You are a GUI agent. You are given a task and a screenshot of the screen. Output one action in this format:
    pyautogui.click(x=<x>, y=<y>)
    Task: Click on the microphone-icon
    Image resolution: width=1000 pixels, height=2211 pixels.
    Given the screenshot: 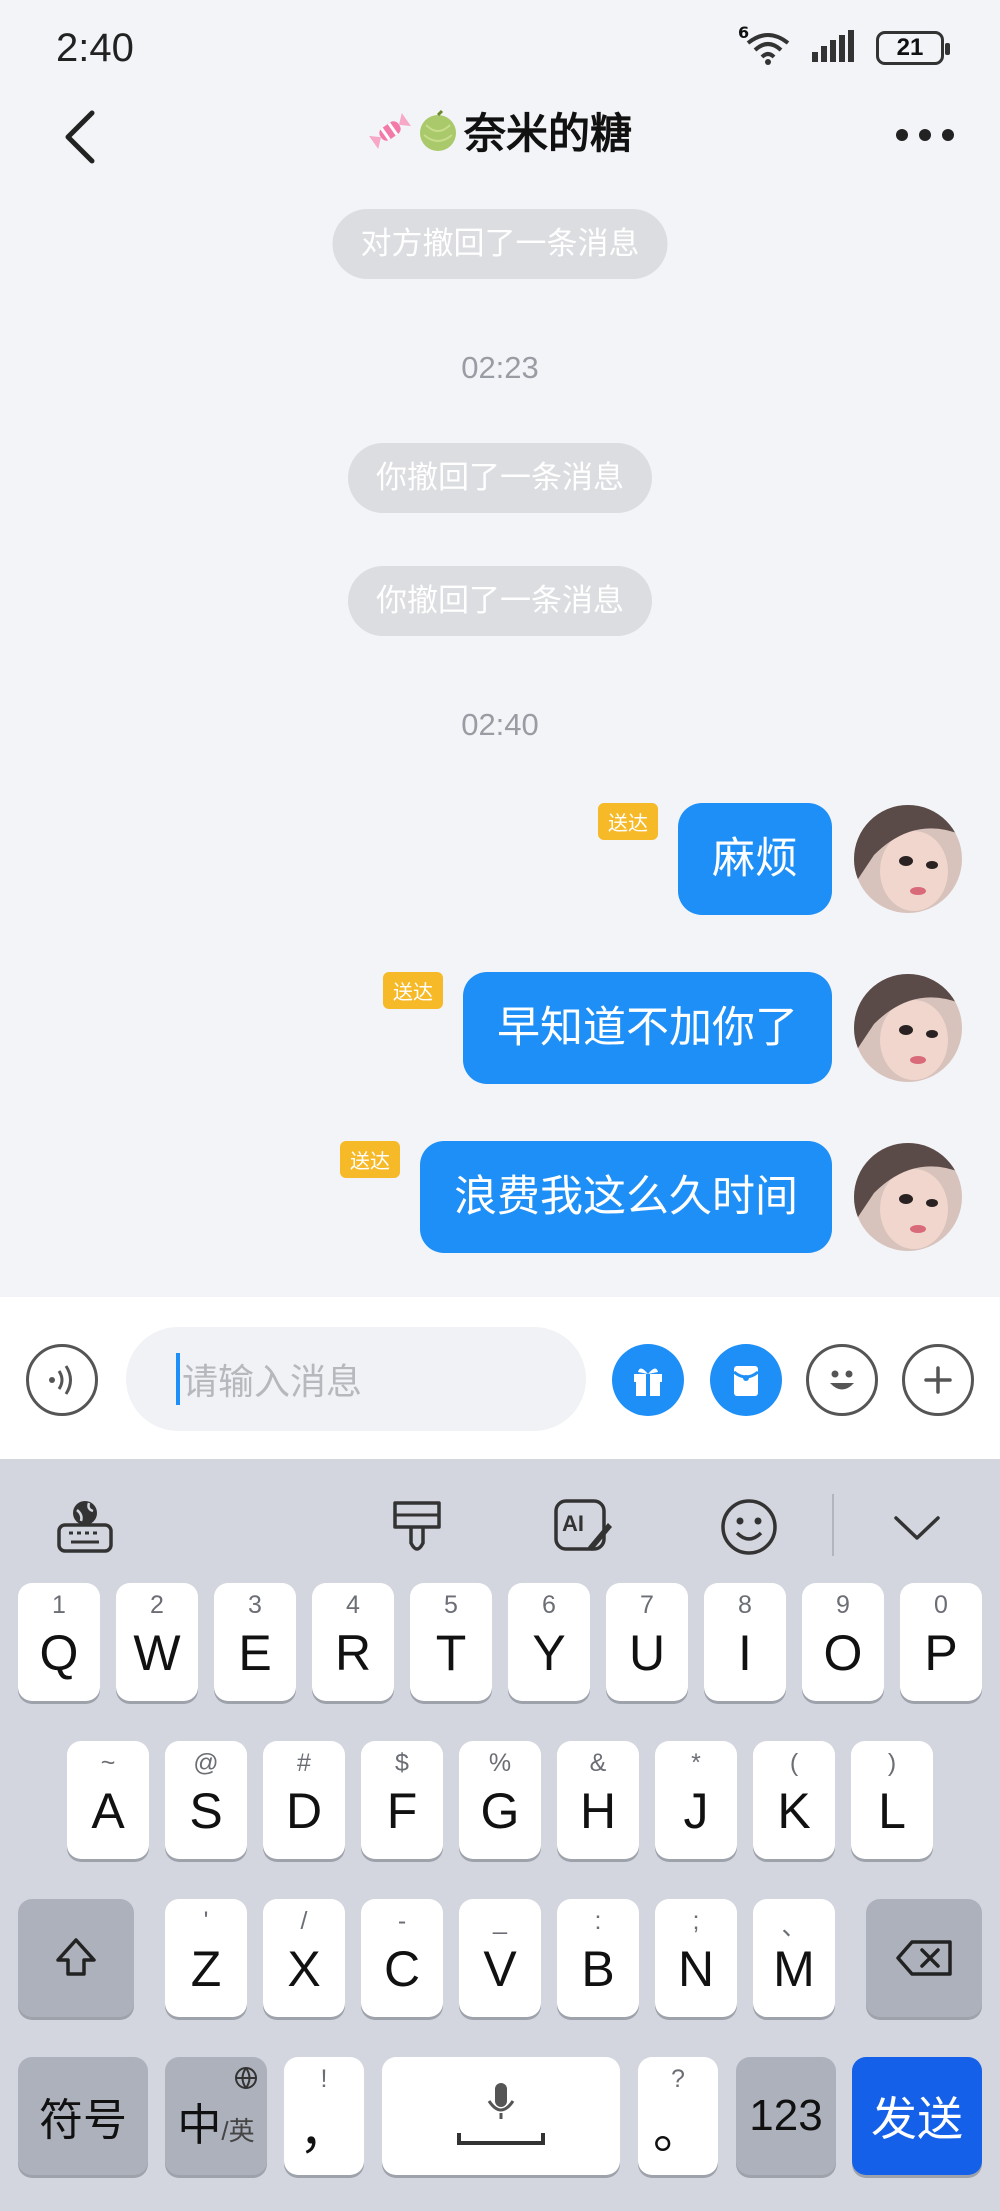 What is the action you would take?
    pyautogui.click(x=501, y=2114)
    